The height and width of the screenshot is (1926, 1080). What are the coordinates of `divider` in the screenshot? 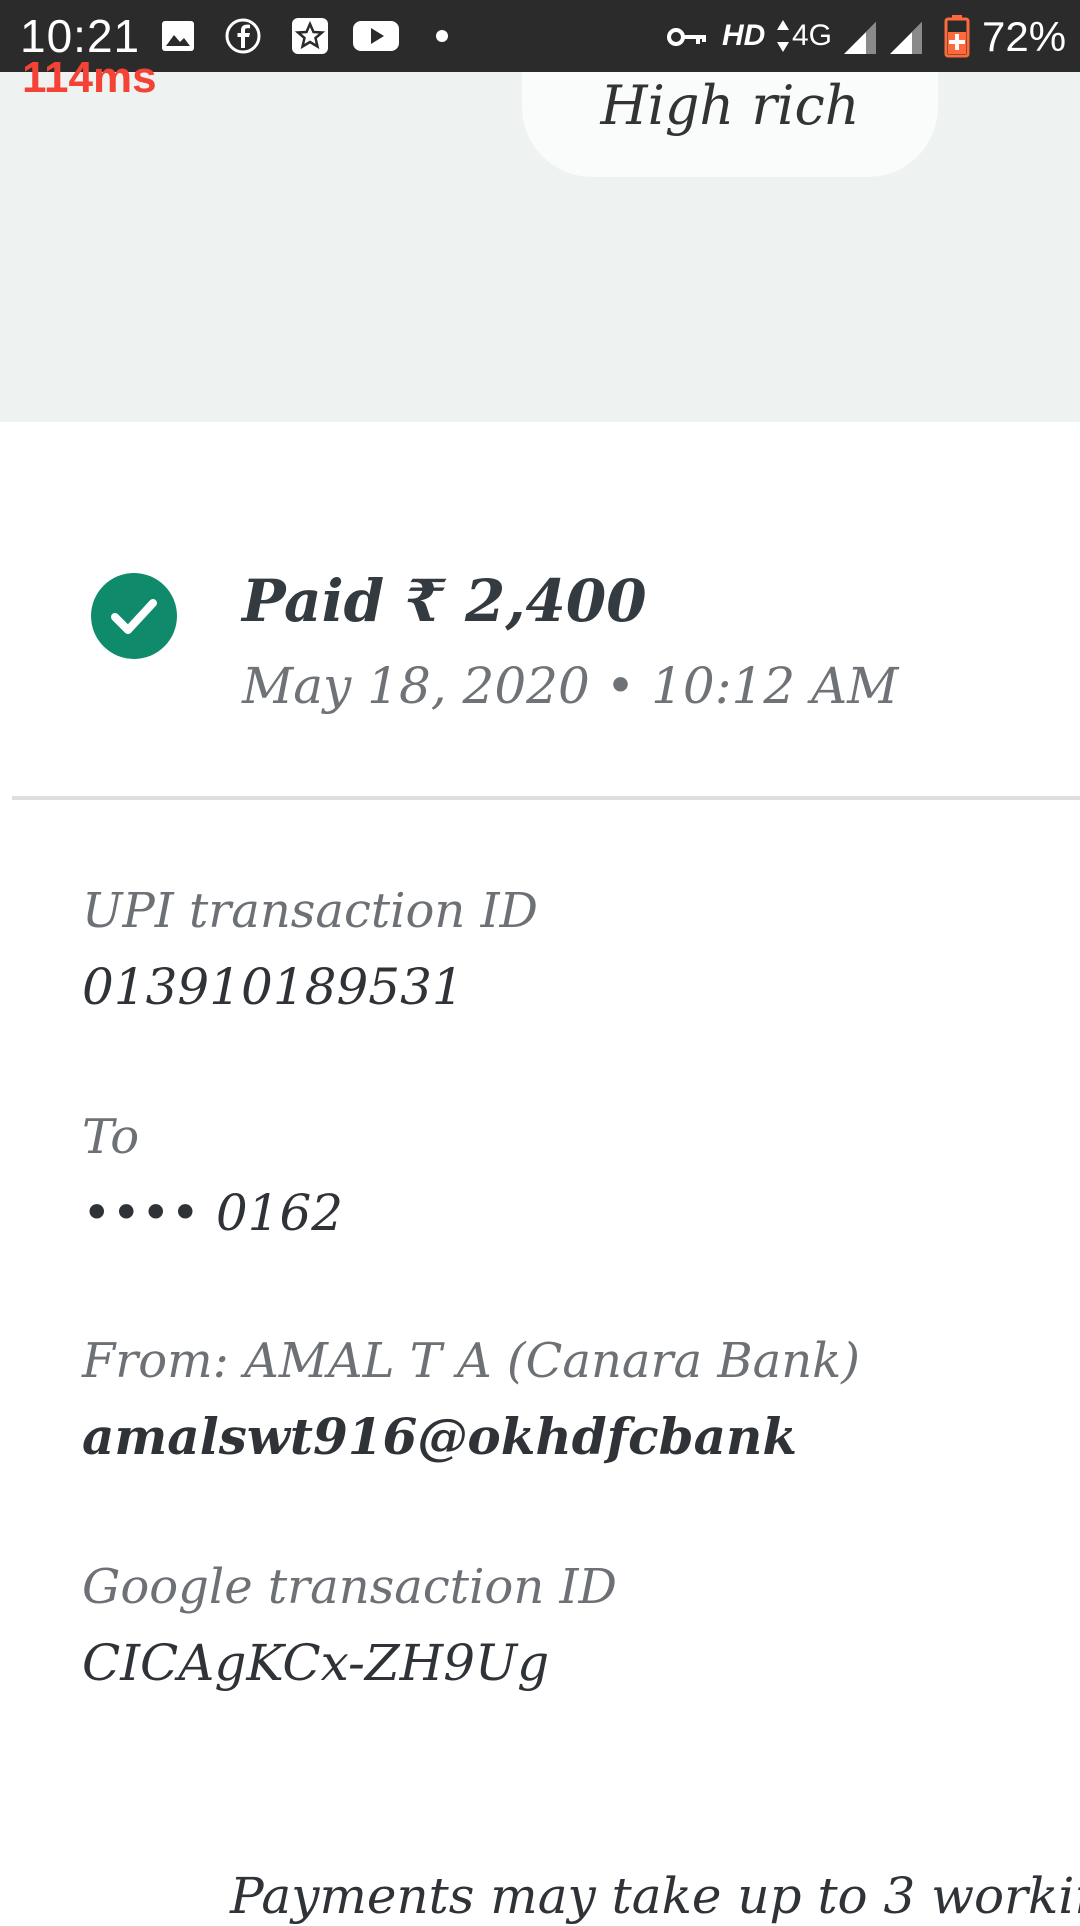 It's located at (546, 798).